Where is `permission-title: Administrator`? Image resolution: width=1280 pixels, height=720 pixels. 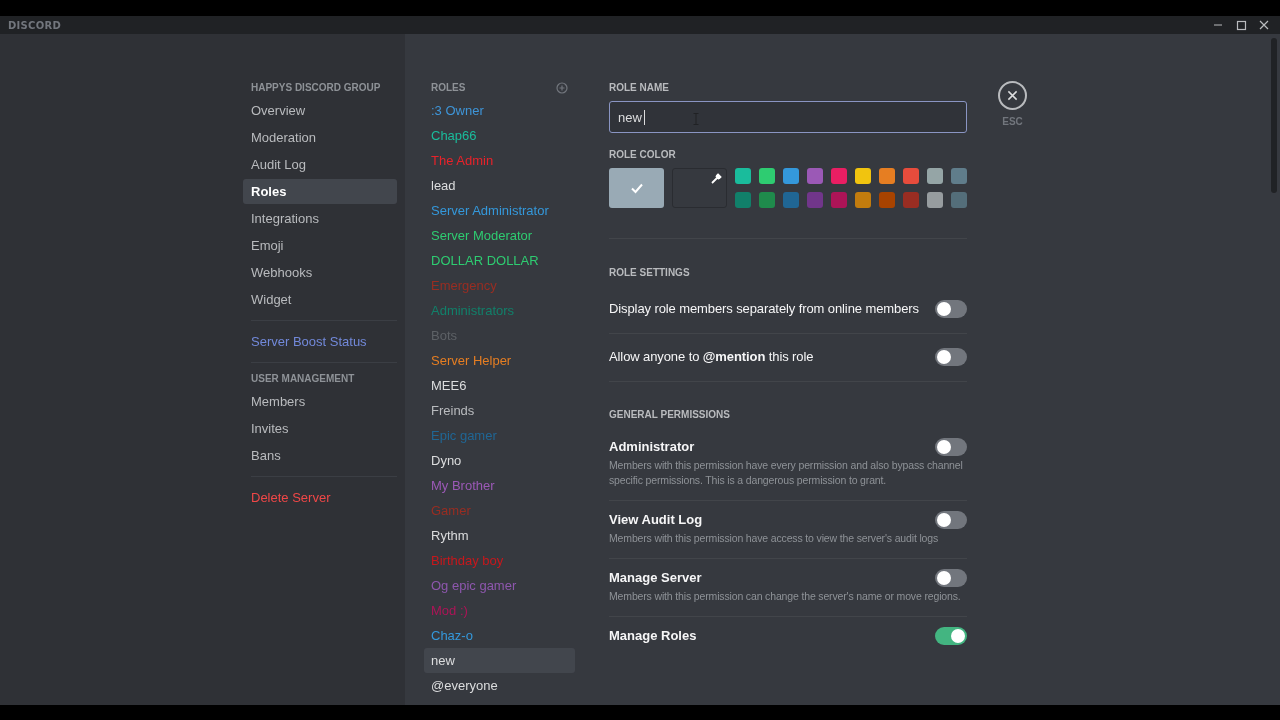
permission-title: Administrator is located at coordinates (652, 447).